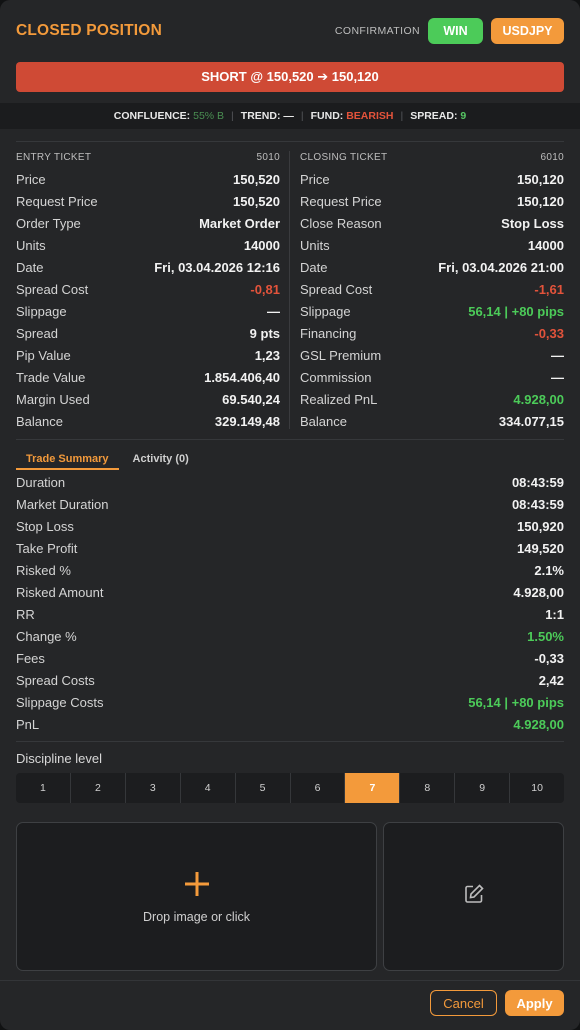 The image size is (580, 1030). Describe the element at coordinates (432, 201) in the screenshot. I see `closing-ticket-row: Request Price 150,120` at that location.